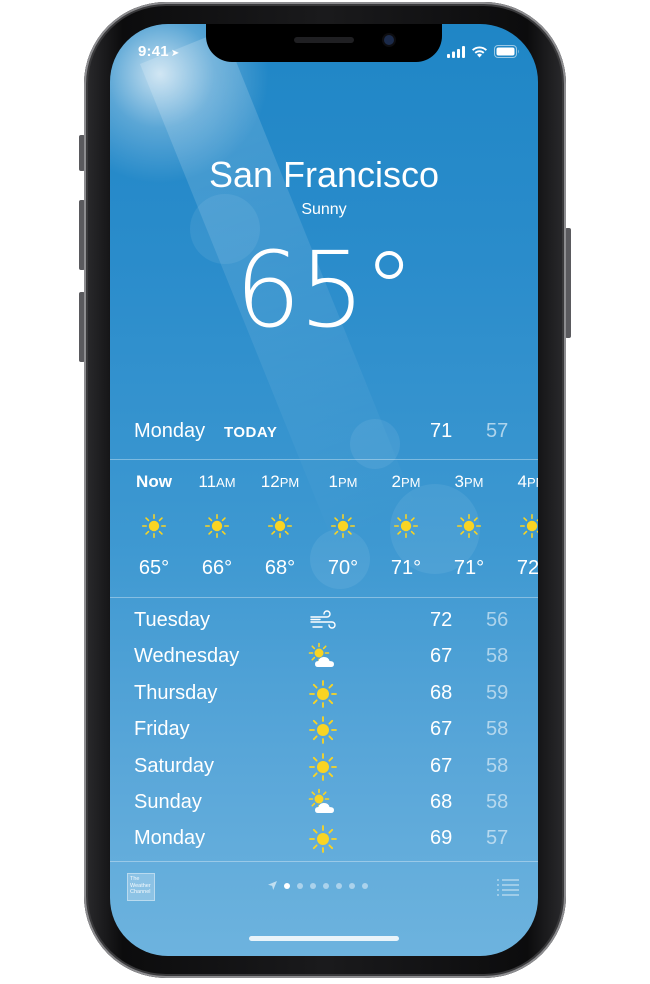  What do you see at coordinates (217, 568) in the screenshot?
I see `hour-temperature: 66°` at bounding box center [217, 568].